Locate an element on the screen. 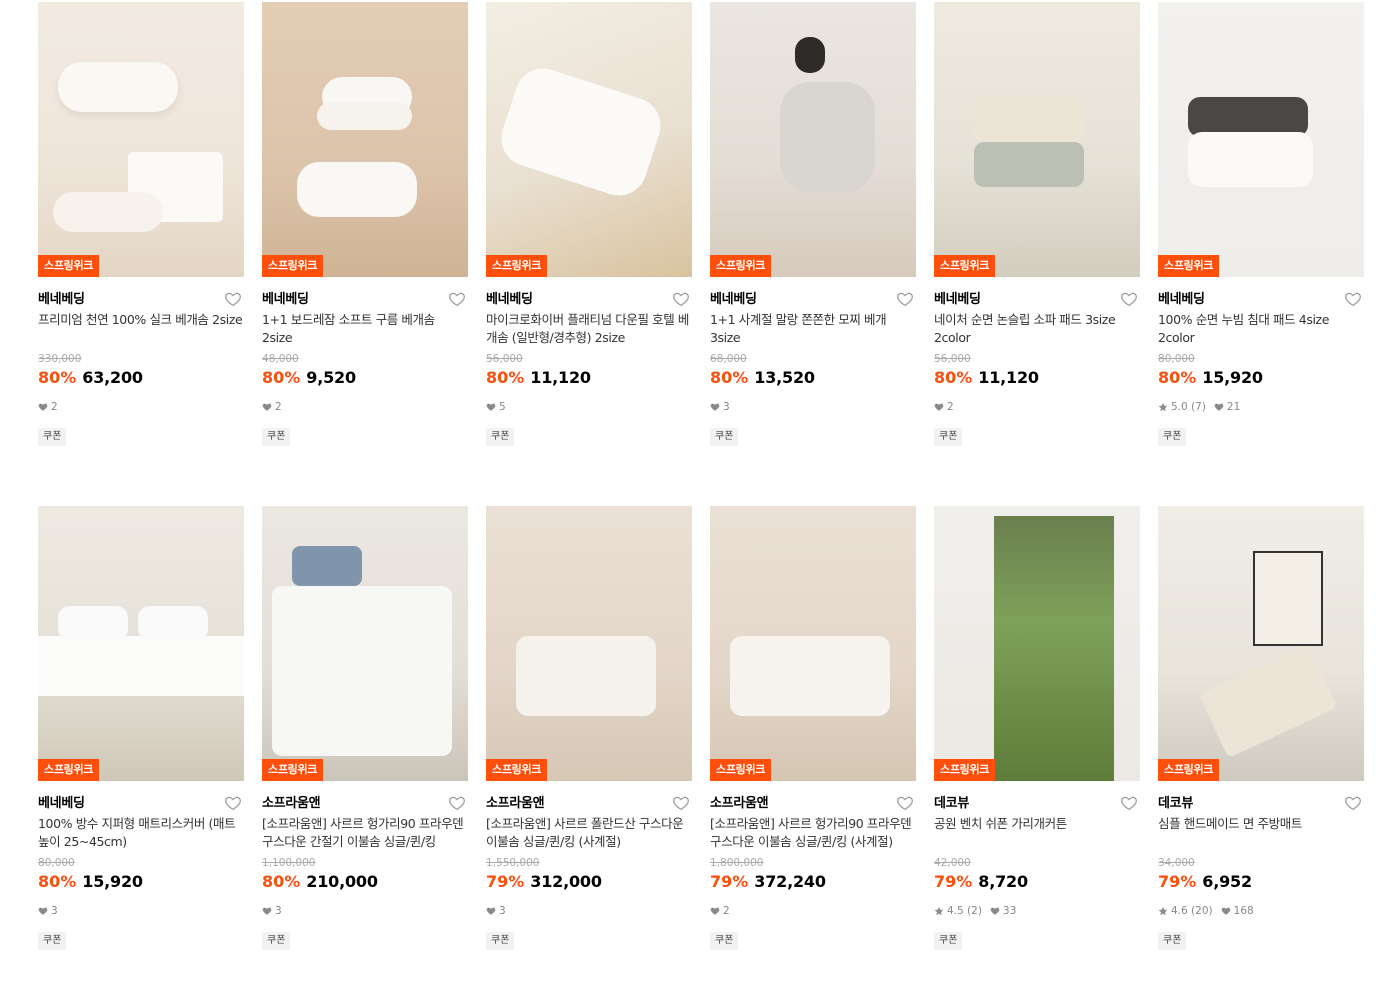 The width and height of the screenshot is (1379, 981). price-row: 80% 11,120 is located at coordinates (1037, 379).